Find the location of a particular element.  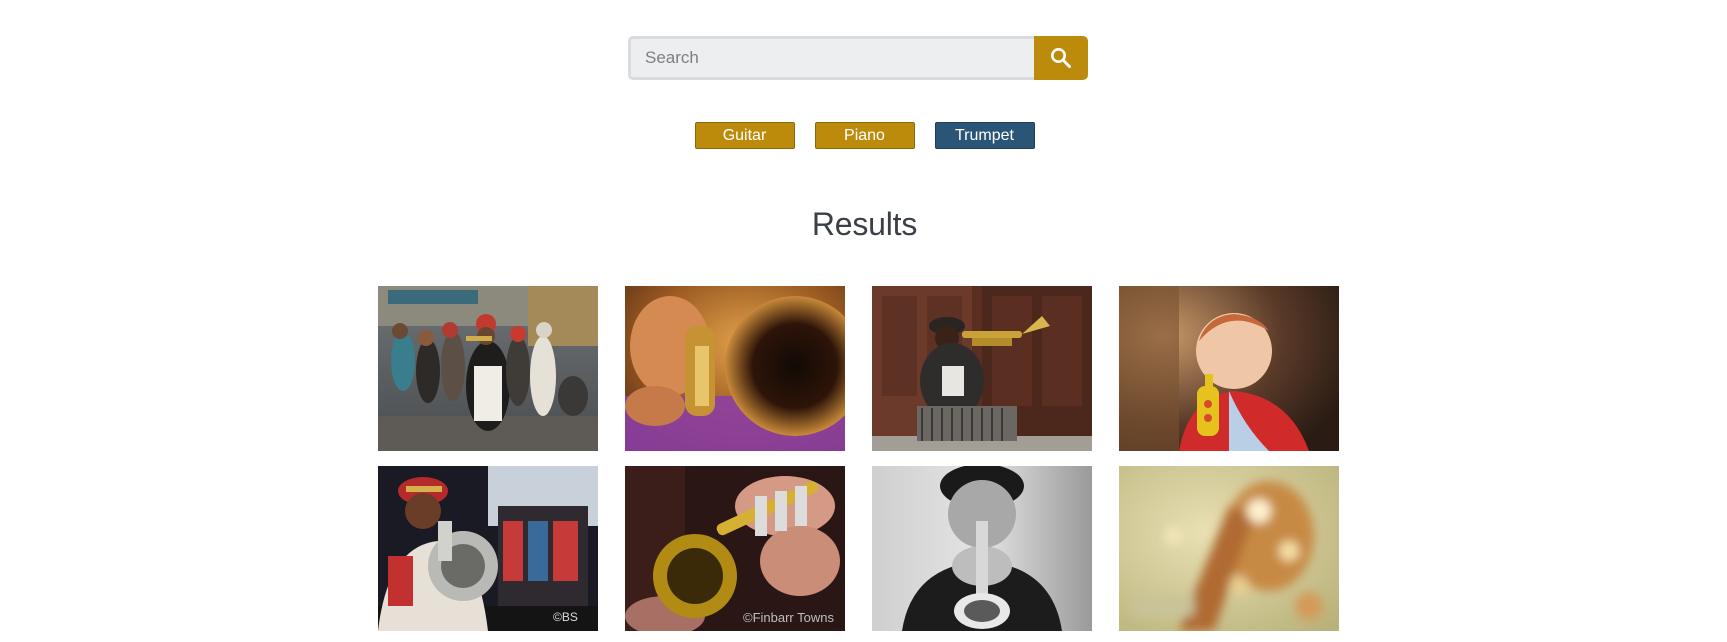

tag-trumpet: Trumpet is located at coordinates (984, 135).